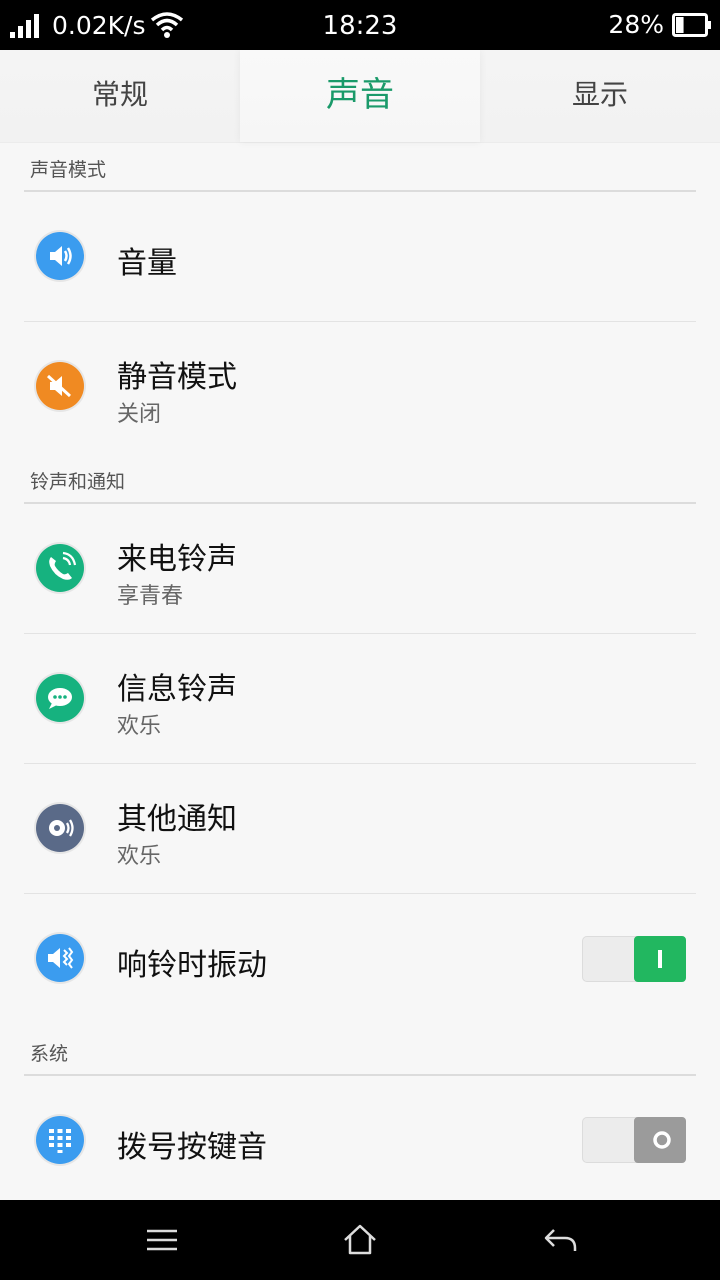 The height and width of the screenshot is (1280, 720). What do you see at coordinates (60, 698) in the screenshot?
I see `message-icon` at bounding box center [60, 698].